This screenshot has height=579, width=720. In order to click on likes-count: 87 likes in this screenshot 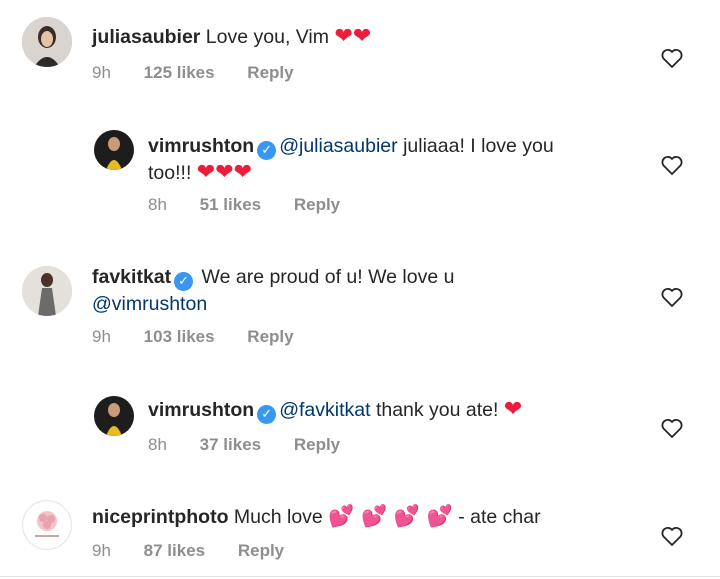, I will do `click(174, 551)`.